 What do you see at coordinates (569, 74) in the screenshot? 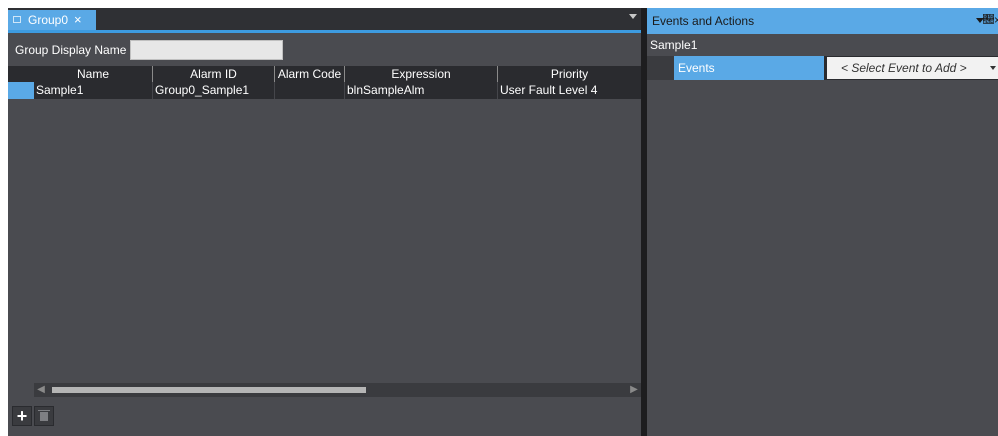
I see `column-header-priority: Priority` at bounding box center [569, 74].